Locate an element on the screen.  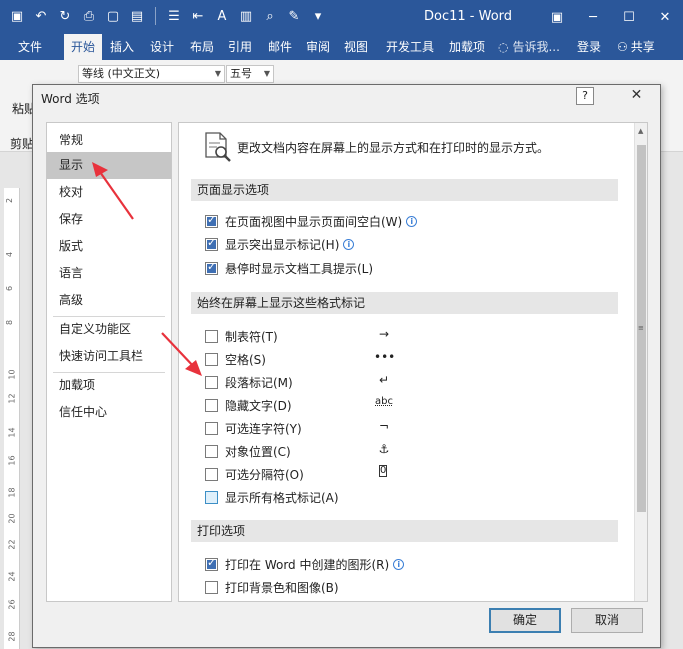
option-print-background: 打印背景色和图像(B) is located at coordinates (272, 587).